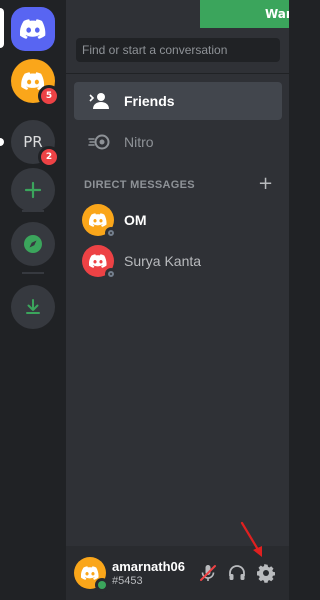 Image resolution: width=320 pixels, height=600 pixels. I want to click on dm-item-surya-kanta: Surya Kanta, so click(178, 261).